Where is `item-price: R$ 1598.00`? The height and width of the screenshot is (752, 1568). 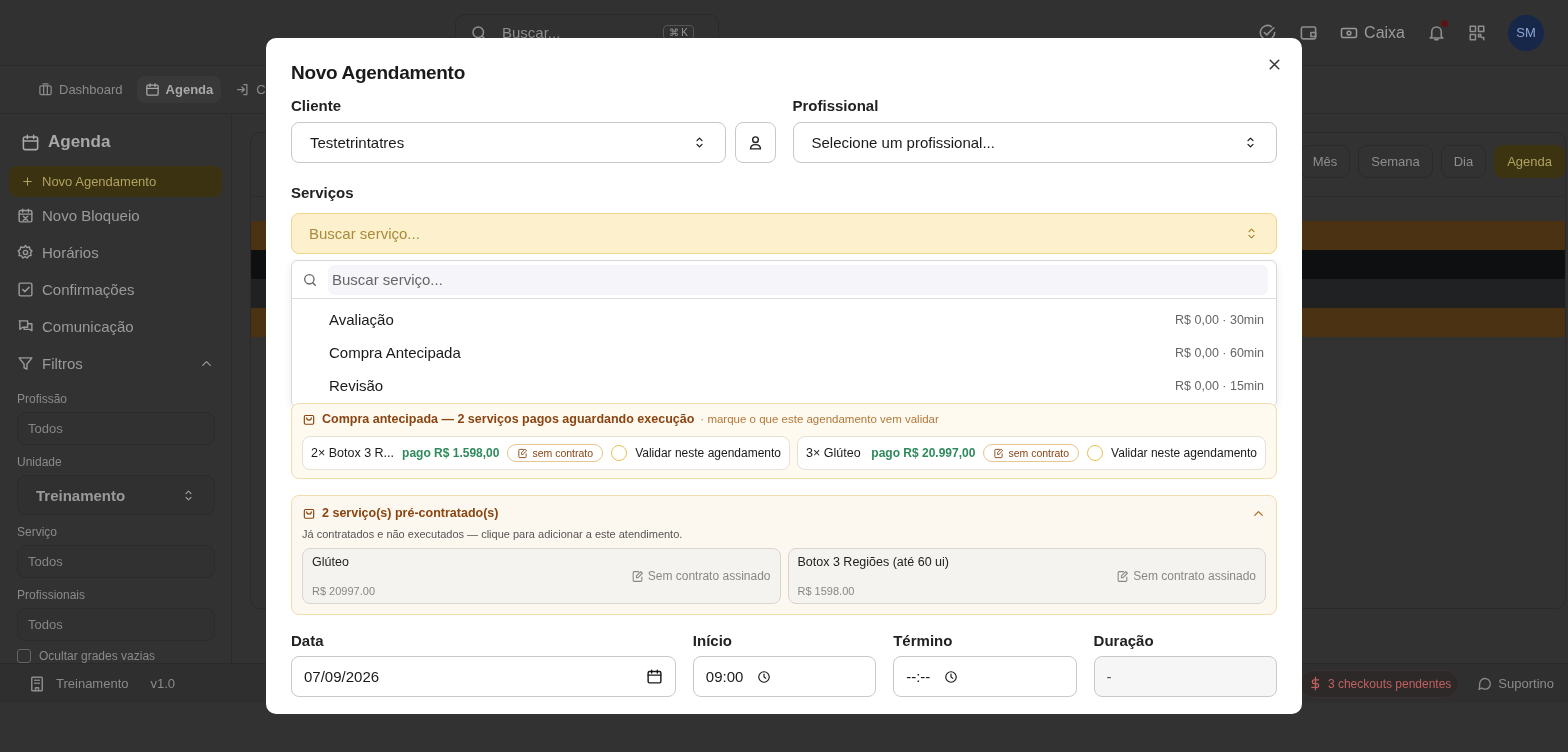 item-price: R$ 1598.00 is located at coordinates (826, 591).